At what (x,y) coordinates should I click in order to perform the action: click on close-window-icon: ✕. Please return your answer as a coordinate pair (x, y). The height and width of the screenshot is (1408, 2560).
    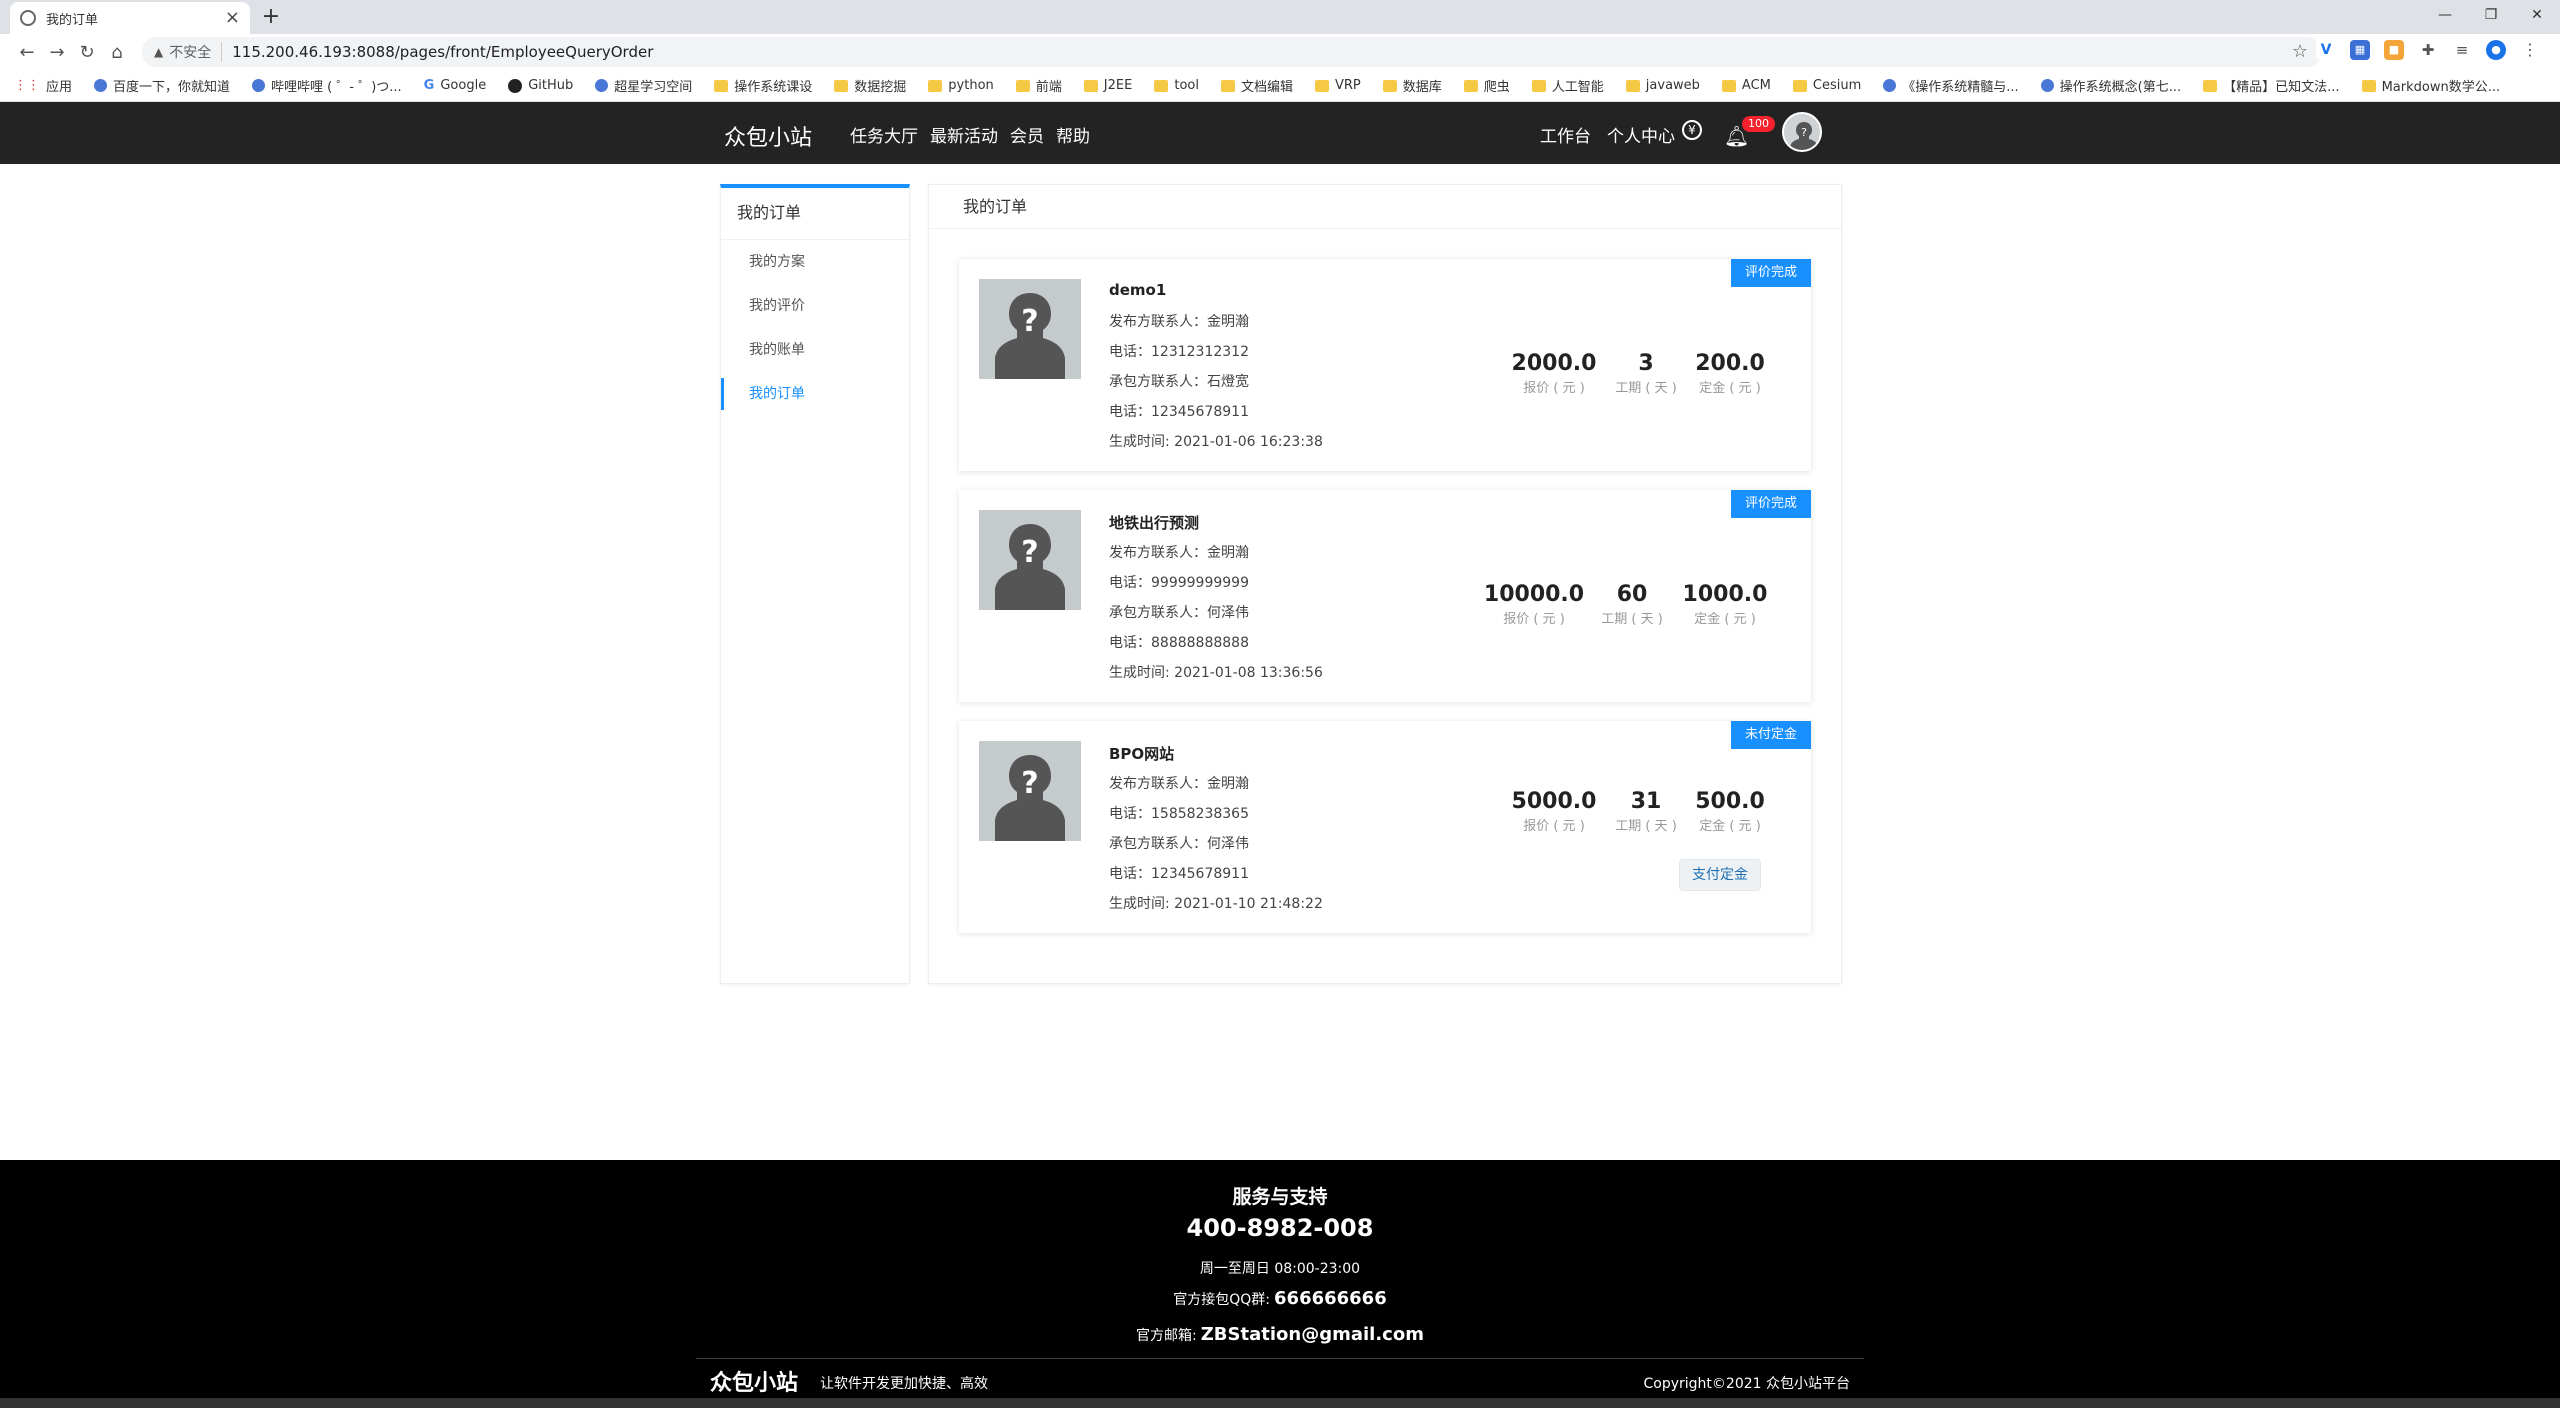
    Looking at the image, I should click on (2537, 17).